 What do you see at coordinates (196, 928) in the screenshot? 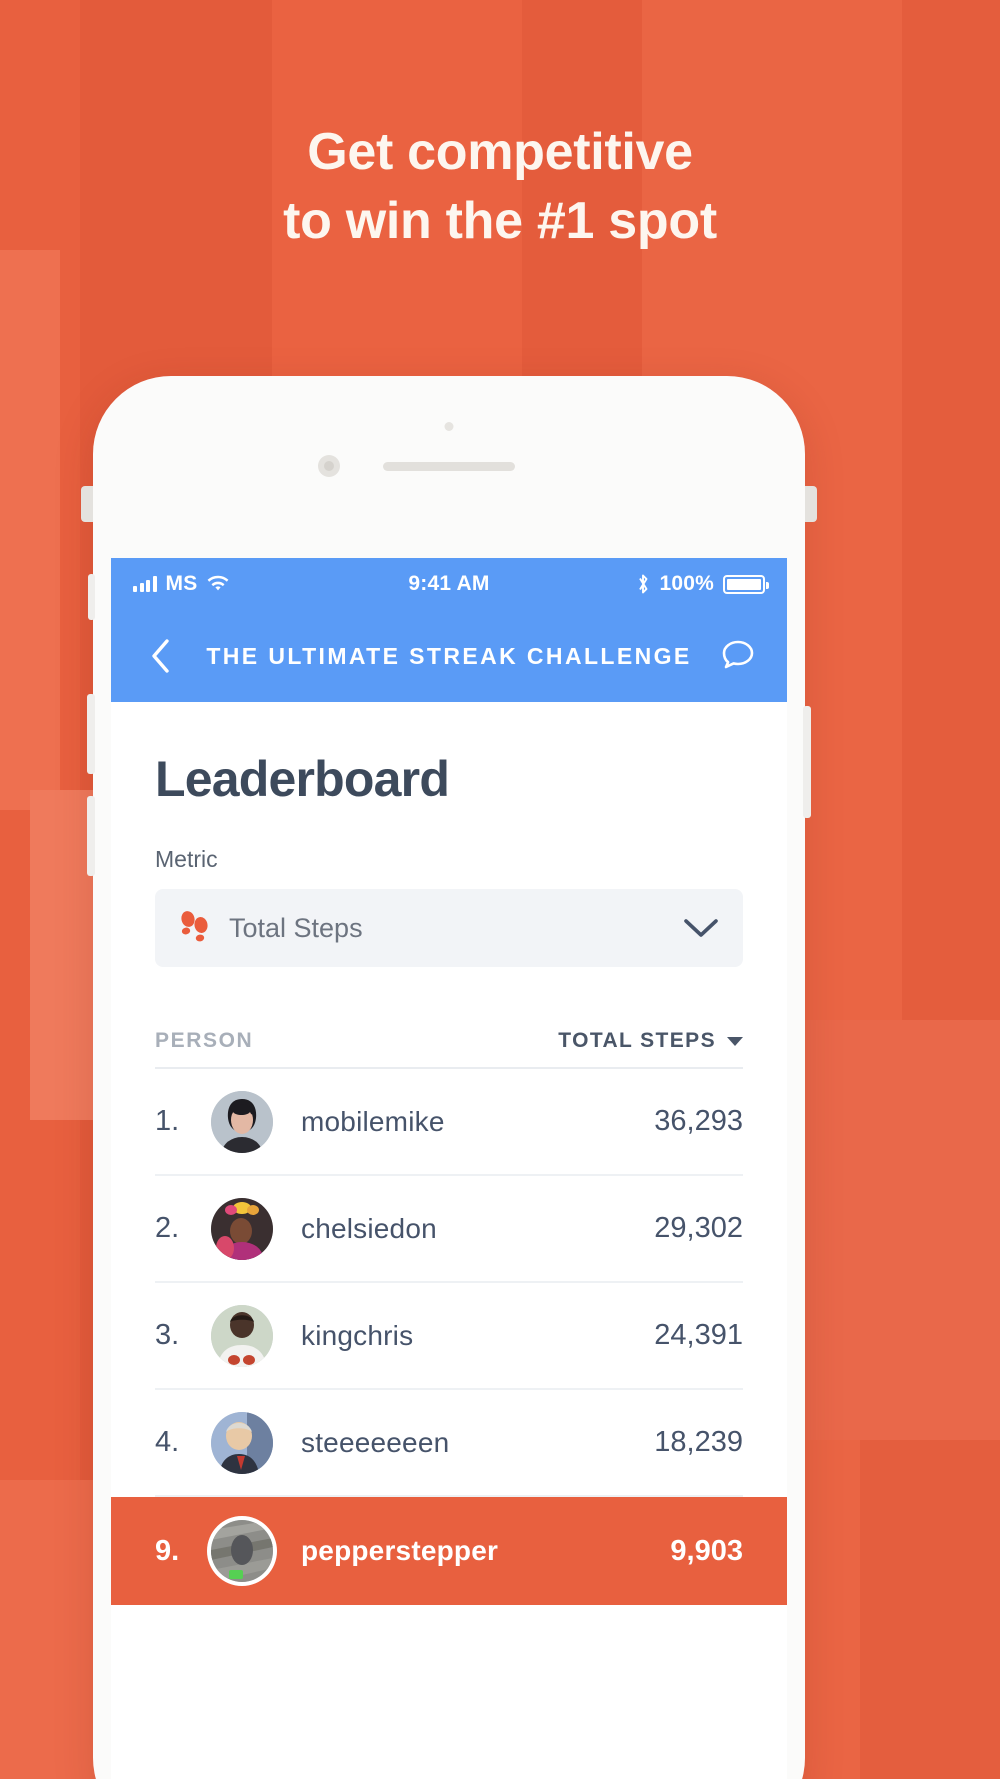
I see `footprints-icon` at bounding box center [196, 928].